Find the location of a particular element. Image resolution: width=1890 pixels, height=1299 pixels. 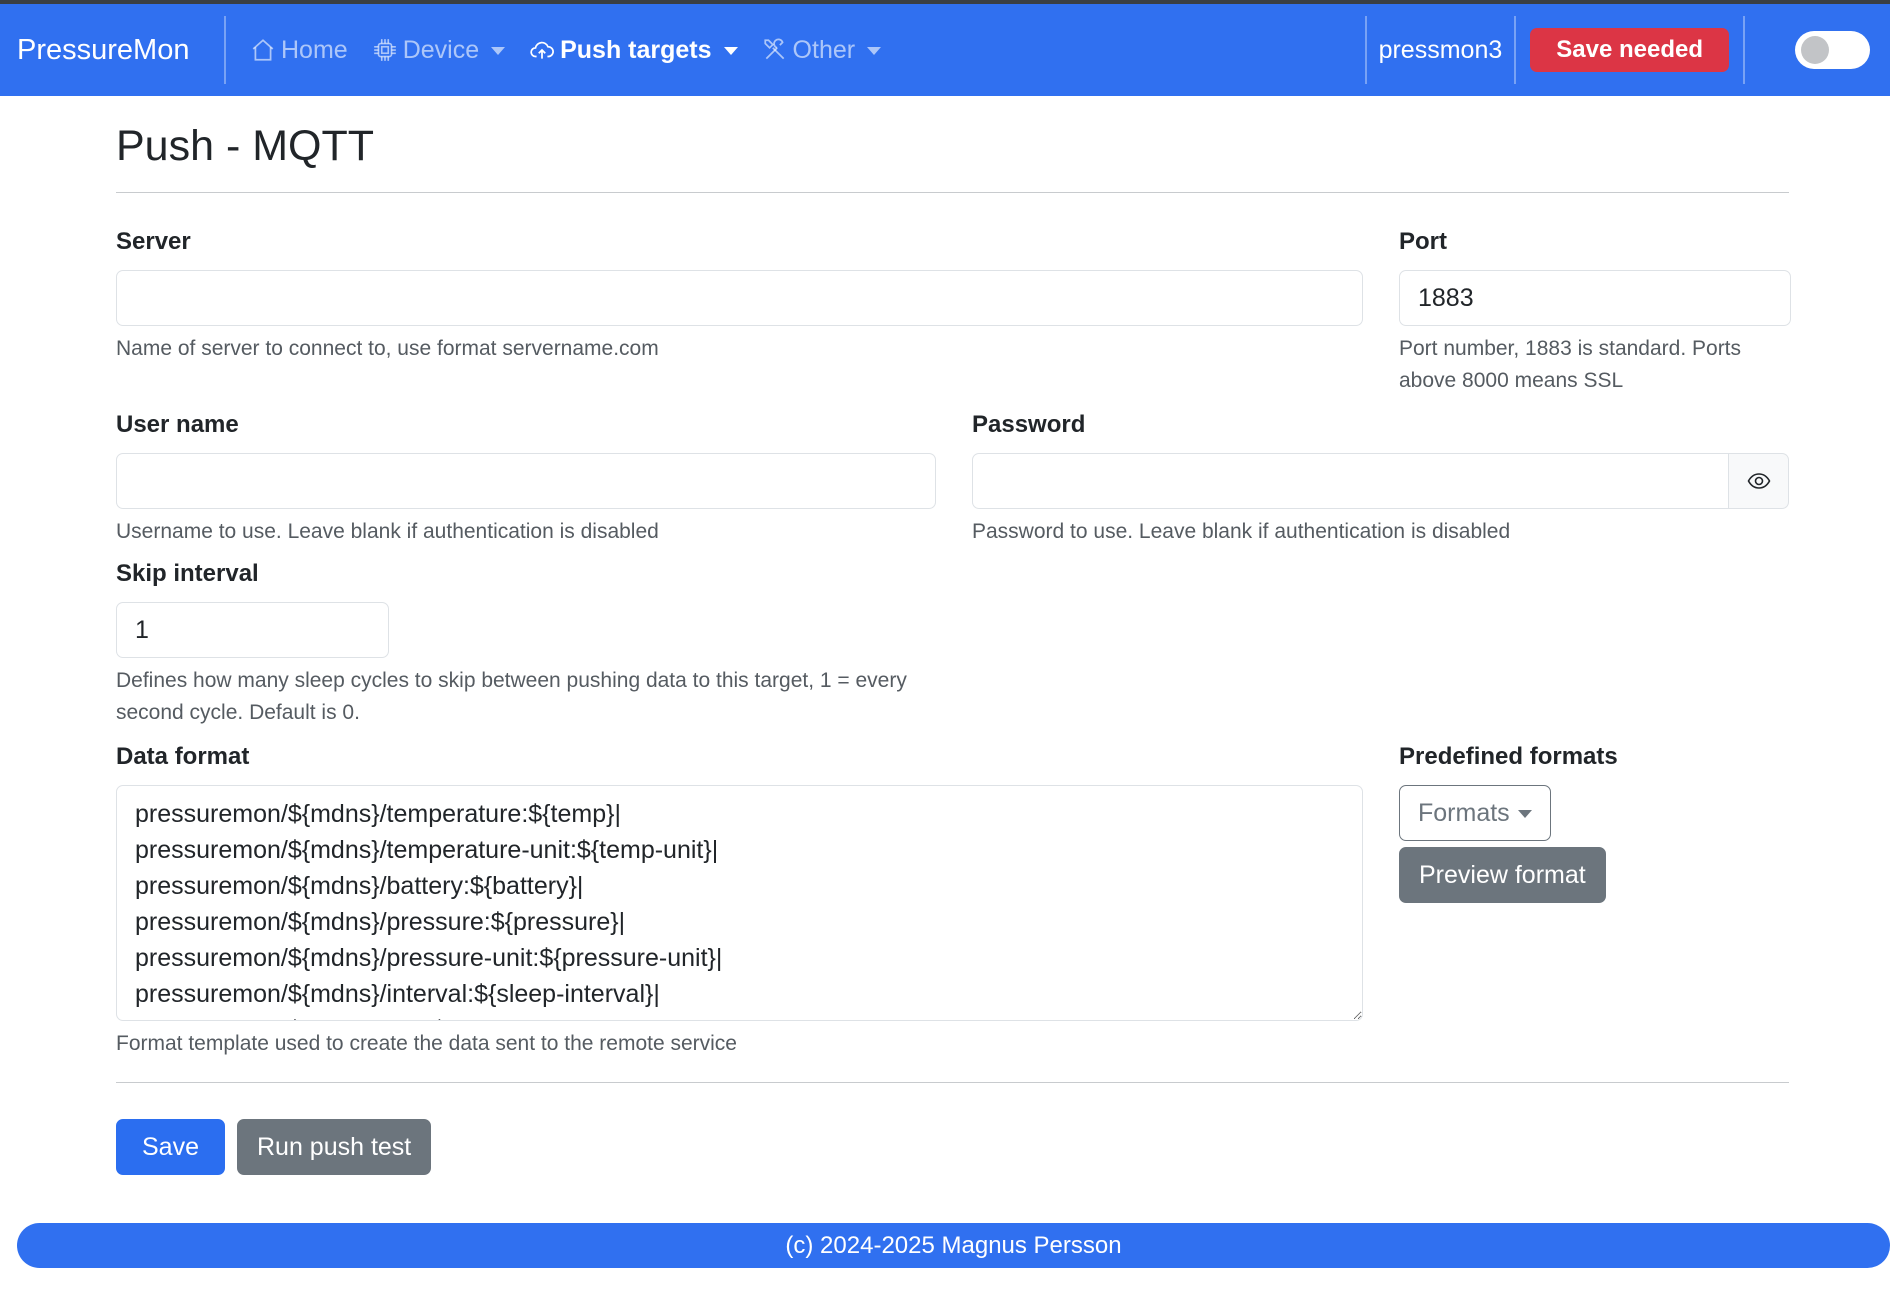

password-input is located at coordinates (1350, 481).